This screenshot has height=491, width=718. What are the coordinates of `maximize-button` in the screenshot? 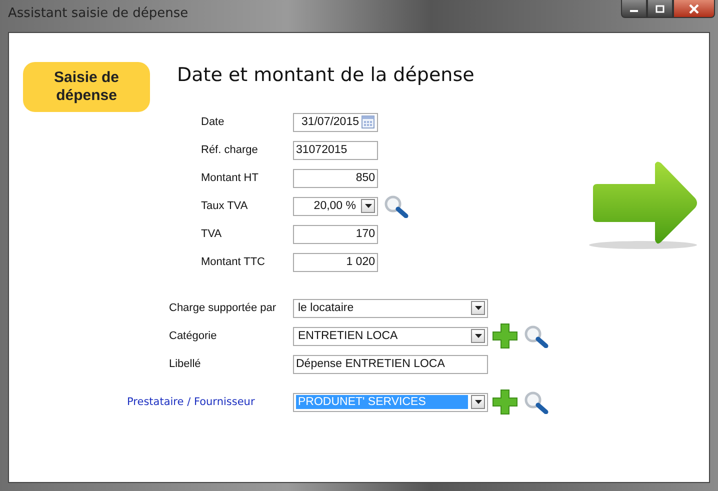 It's located at (660, 9).